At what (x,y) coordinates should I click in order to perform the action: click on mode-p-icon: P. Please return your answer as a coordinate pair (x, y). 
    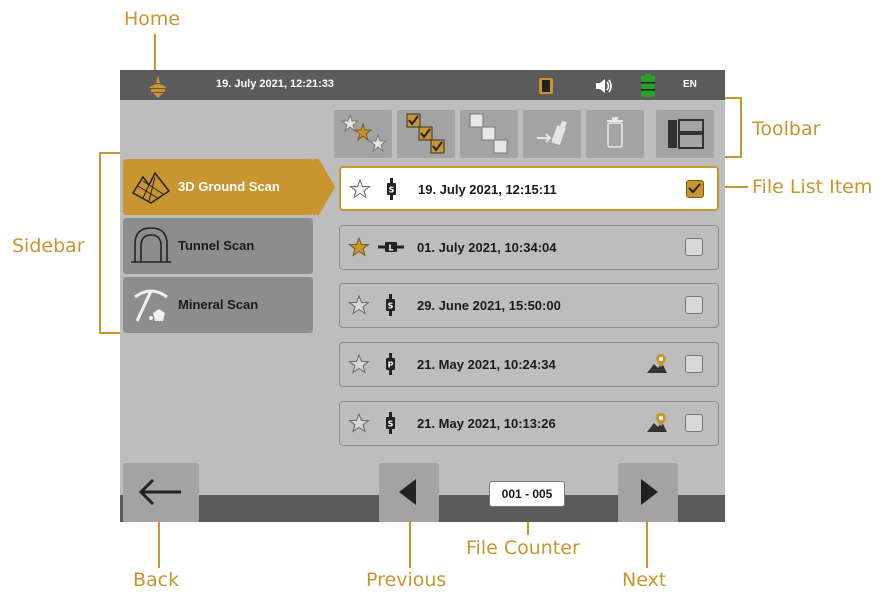
    Looking at the image, I should click on (390, 364).